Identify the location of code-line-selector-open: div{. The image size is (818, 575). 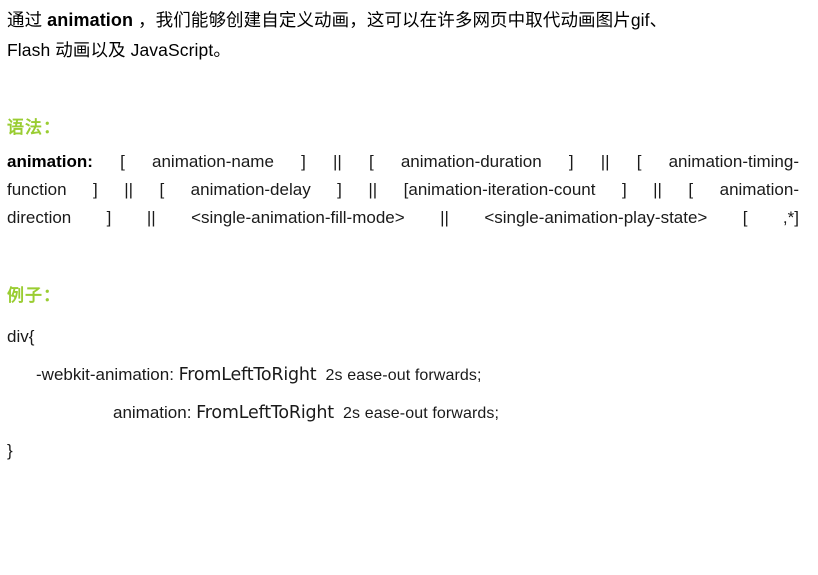
(21, 336).